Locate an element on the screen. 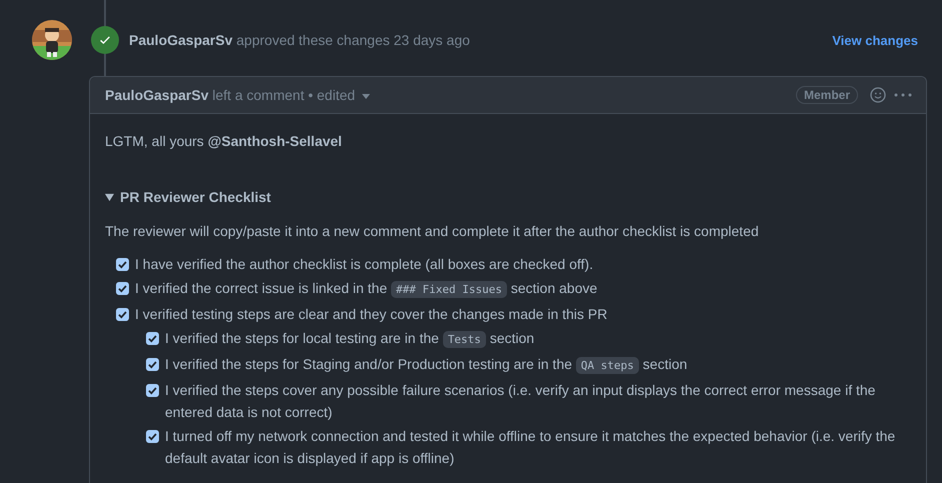 This screenshot has height=483, width=942. checklist-item-text: I verified the steps cover any possible failure scenarios (i.e. verify an input displays the correct error message if the entered data is not correct) is located at coordinates (520, 401).